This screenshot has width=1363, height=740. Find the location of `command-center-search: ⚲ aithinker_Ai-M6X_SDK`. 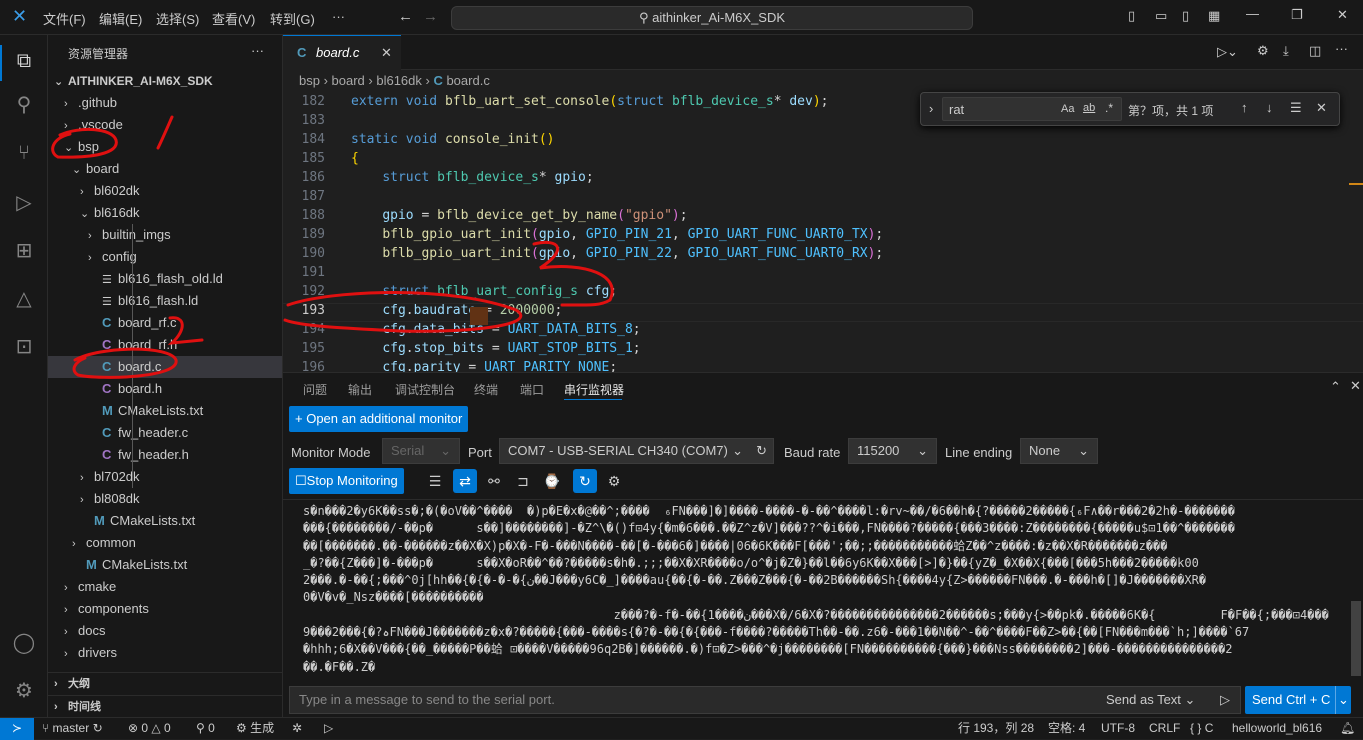

command-center-search: ⚲ aithinker_Ai-M6X_SDK is located at coordinates (712, 18).